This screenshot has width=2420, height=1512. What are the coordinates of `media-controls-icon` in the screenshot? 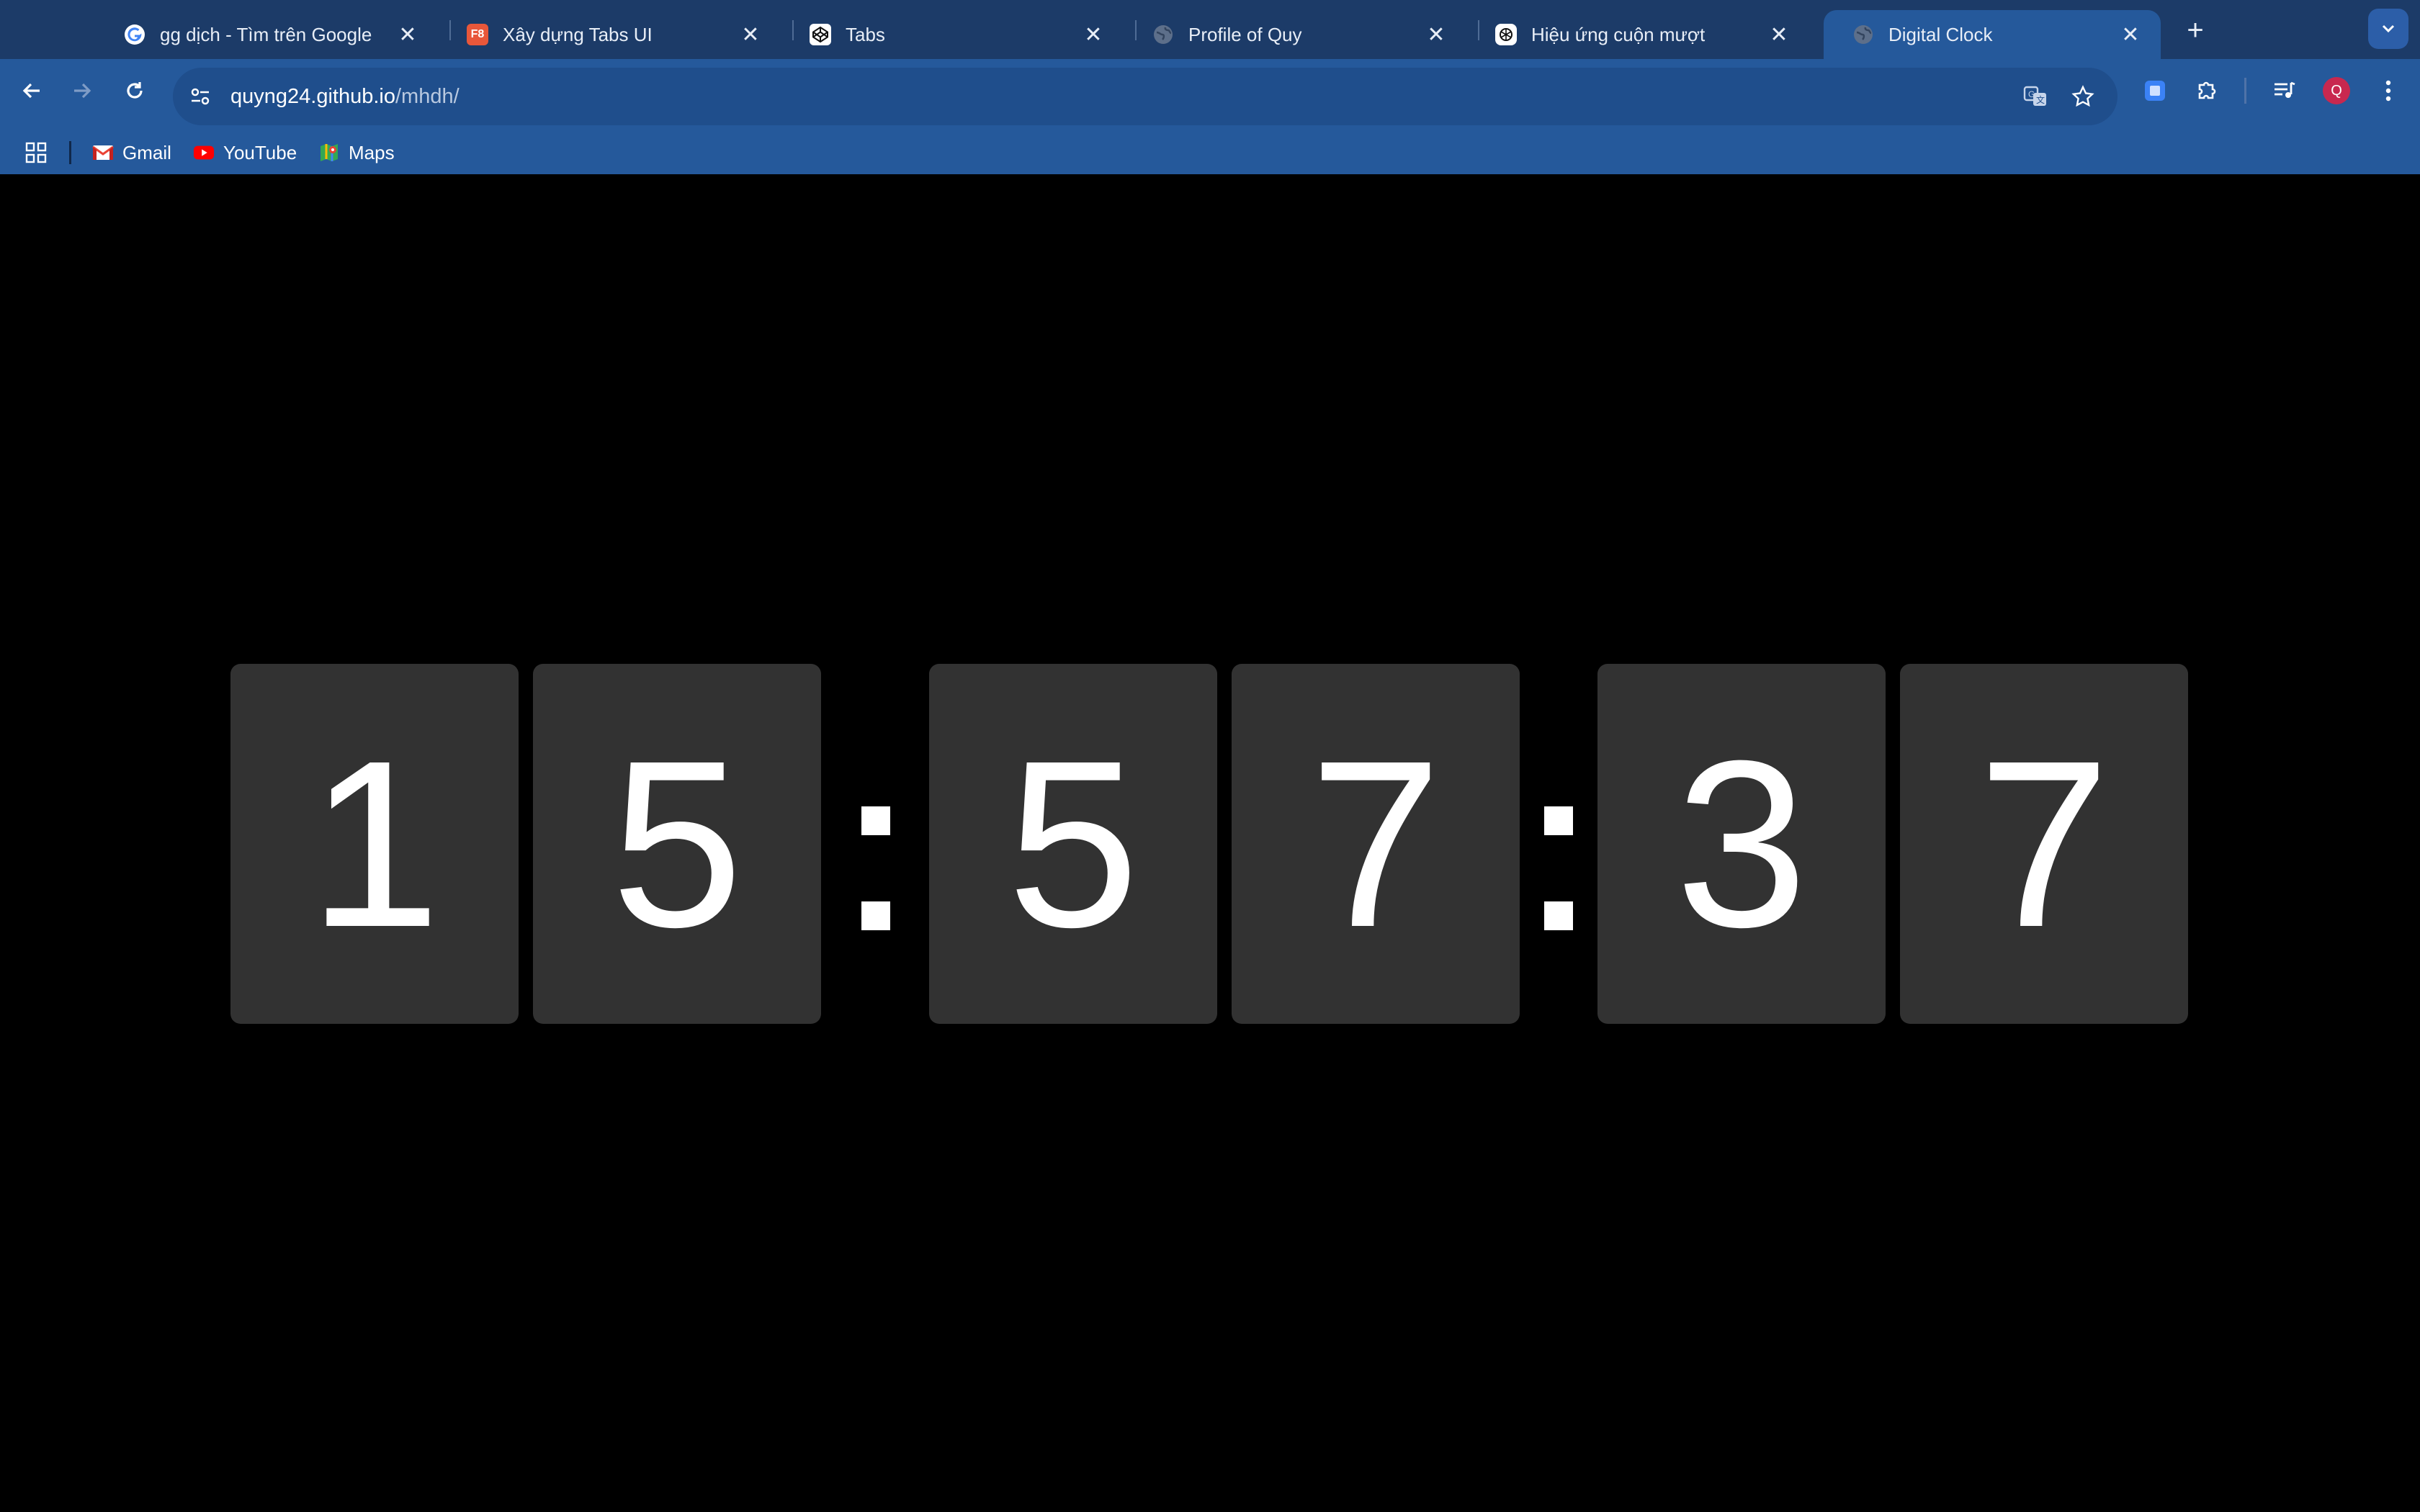 It's located at (2285, 91).